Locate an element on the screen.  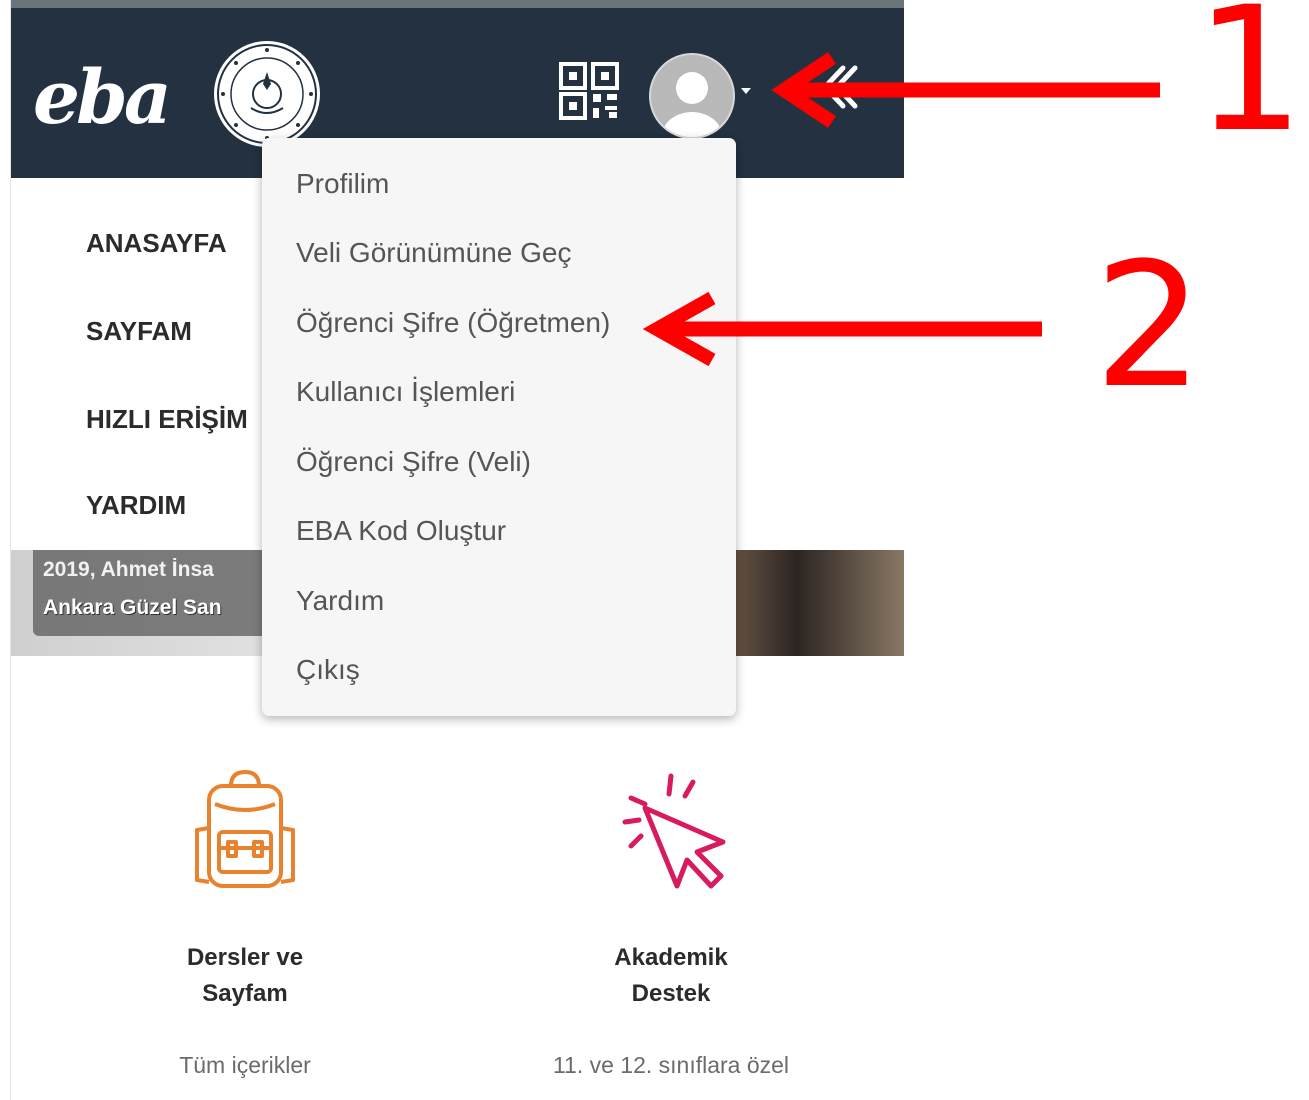
annotation-marker-2: 2 is located at coordinates (1149, 325).